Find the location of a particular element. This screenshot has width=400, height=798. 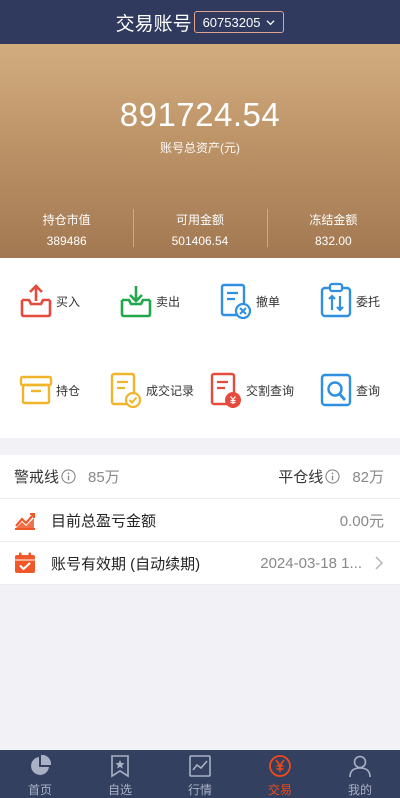

action-query: 查询 is located at coordinates (349, 390).